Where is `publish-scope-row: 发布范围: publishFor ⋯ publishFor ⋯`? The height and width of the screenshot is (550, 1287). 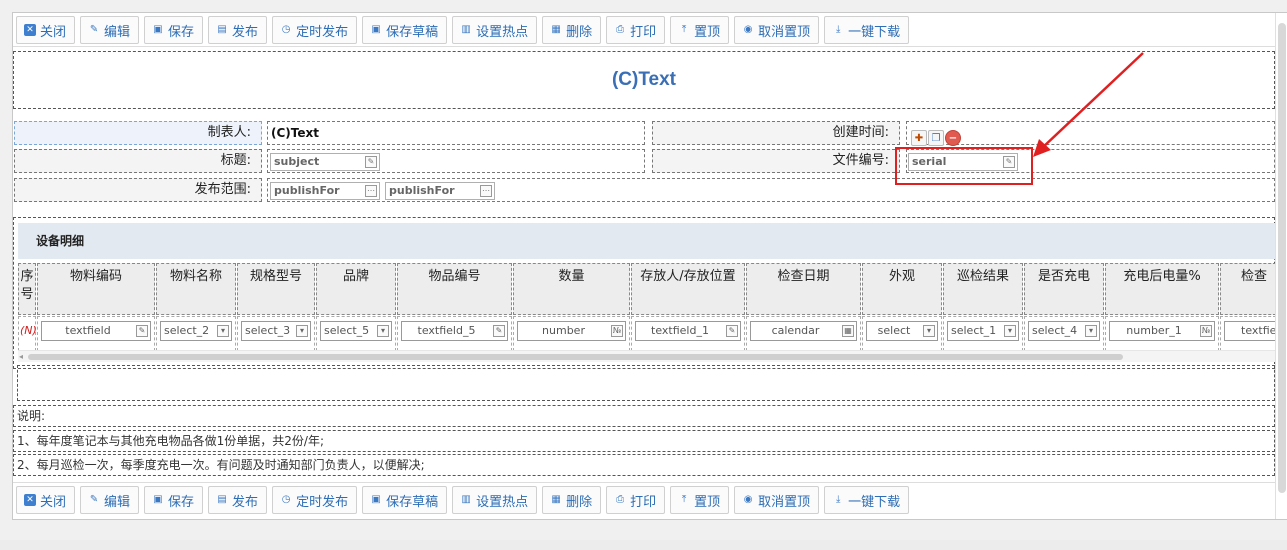 publish-scope-row: 发布范围: publishFor ⋯ publishFor ⋯ is located at coordinates (644, 191).